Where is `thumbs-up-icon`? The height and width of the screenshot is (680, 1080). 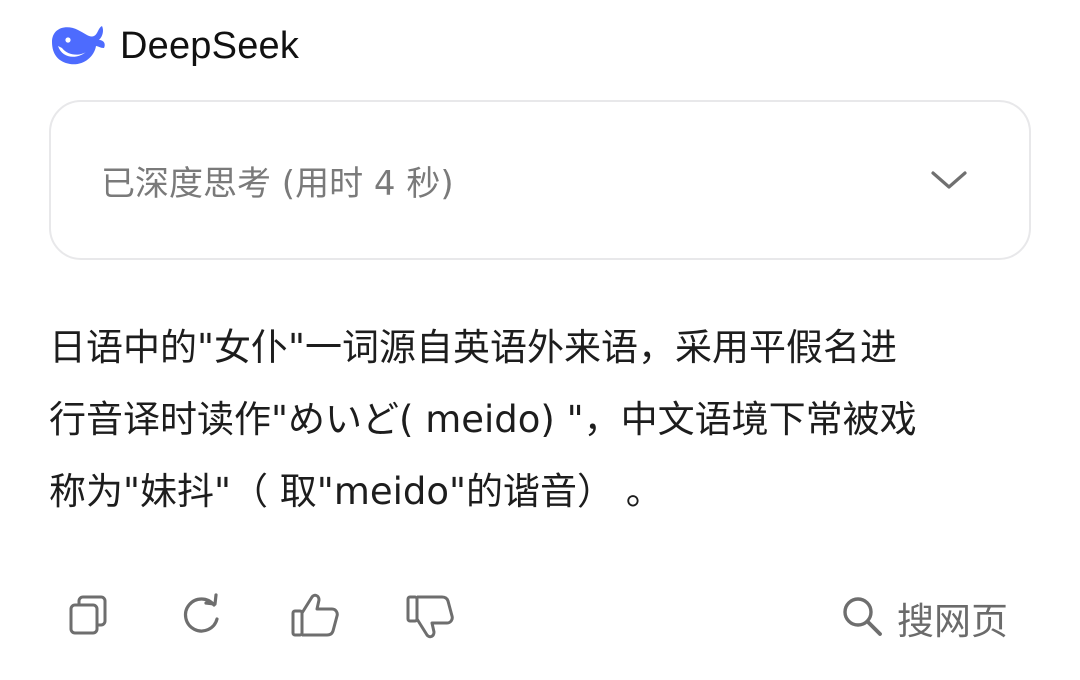 thumbs-up-icon is located at coordinates (315, 618).